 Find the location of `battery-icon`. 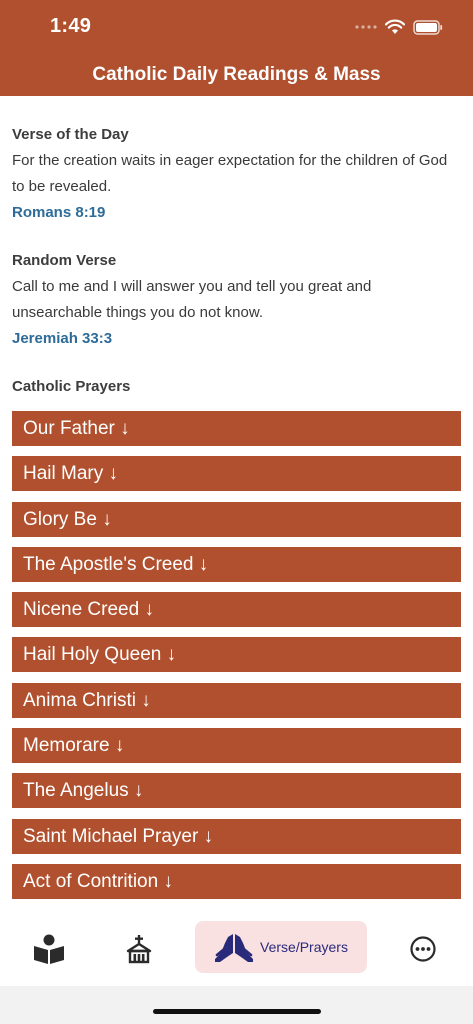

battery-icon is located at coordinates (428, 27).